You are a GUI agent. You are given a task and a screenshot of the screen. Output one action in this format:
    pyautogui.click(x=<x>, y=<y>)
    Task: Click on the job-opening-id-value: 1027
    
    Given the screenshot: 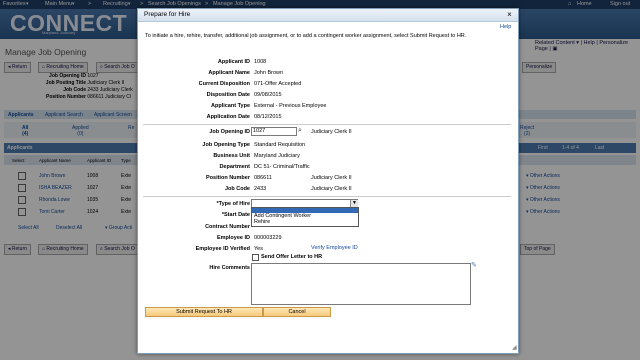 What is the action you would take?
    pyautogui.click(x=259, y=131)
    